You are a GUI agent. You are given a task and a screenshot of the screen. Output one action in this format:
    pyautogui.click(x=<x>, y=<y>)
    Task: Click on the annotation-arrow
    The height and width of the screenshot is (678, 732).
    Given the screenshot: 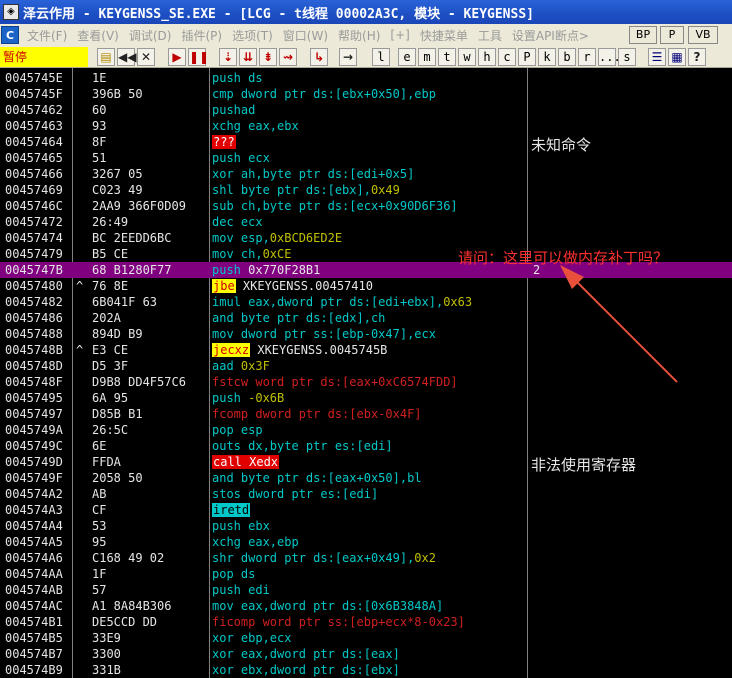 What is the action you would take?
    pyautogui.click(x=619, y=324)
    